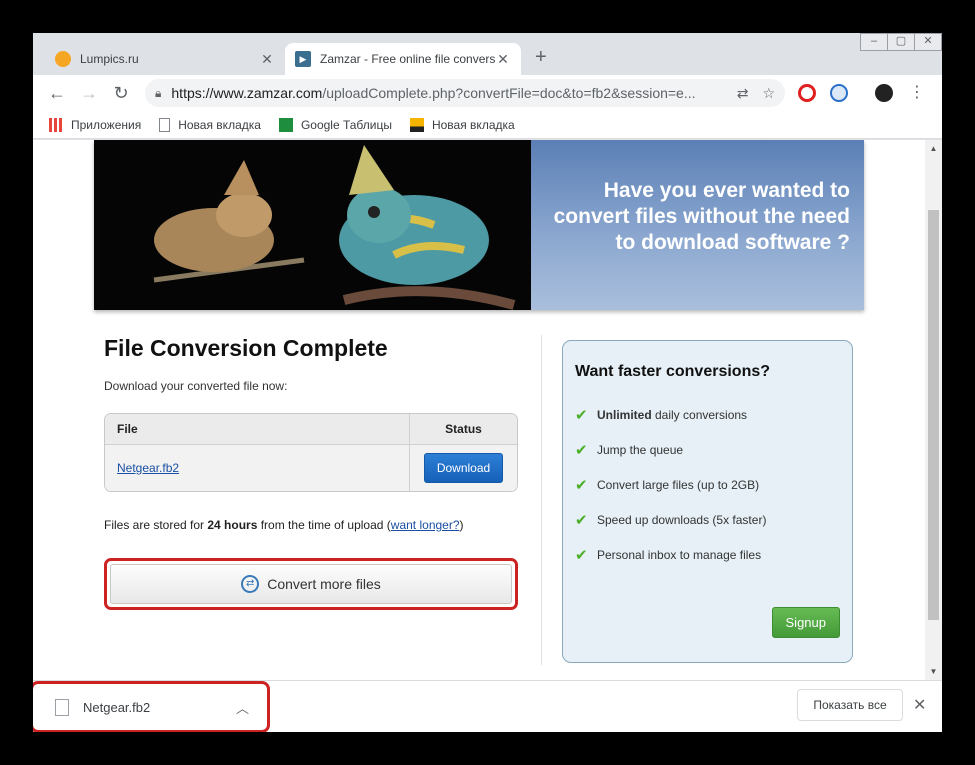 This screenshot has width=975, height=765. I want to click on scrollbar-thumb, so click(933, 415).